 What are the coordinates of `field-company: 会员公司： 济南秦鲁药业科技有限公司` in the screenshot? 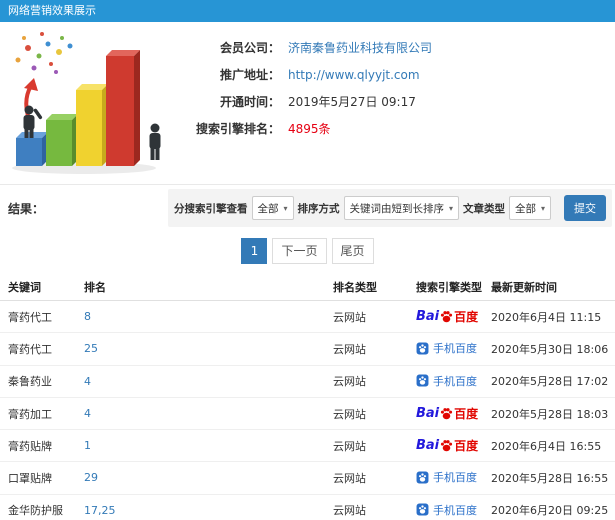 It's located at (306, 47).